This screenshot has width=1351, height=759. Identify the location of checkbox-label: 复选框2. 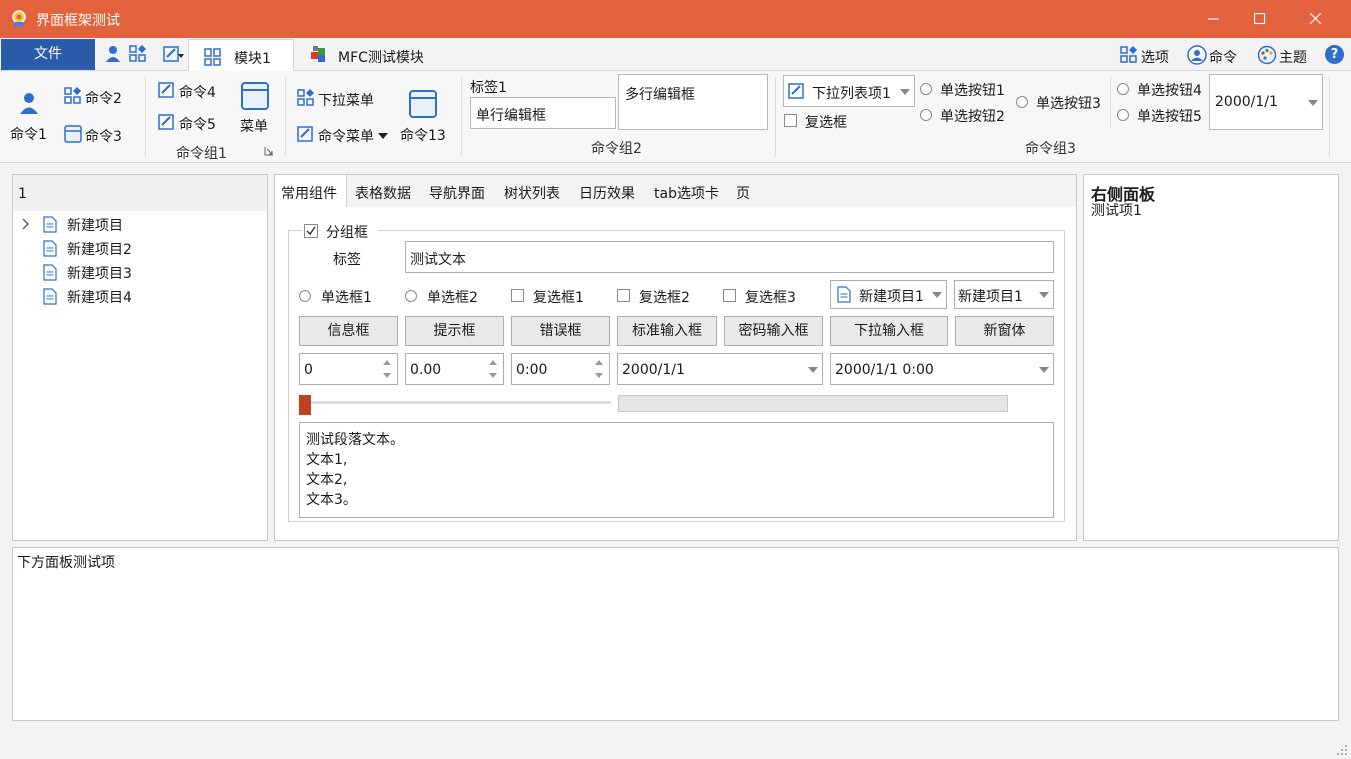
(664, 298).